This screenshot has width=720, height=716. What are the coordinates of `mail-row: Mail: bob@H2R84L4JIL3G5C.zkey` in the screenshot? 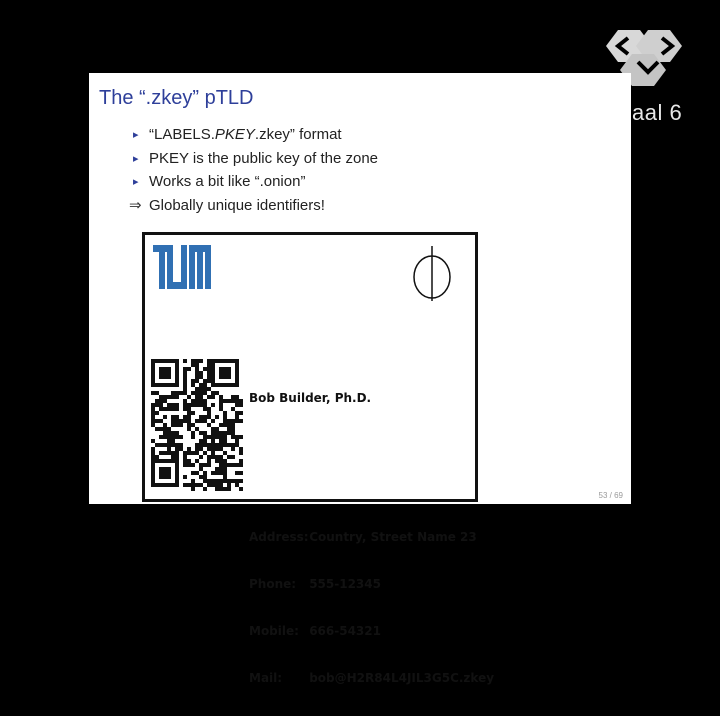 It's located at (372, 678).